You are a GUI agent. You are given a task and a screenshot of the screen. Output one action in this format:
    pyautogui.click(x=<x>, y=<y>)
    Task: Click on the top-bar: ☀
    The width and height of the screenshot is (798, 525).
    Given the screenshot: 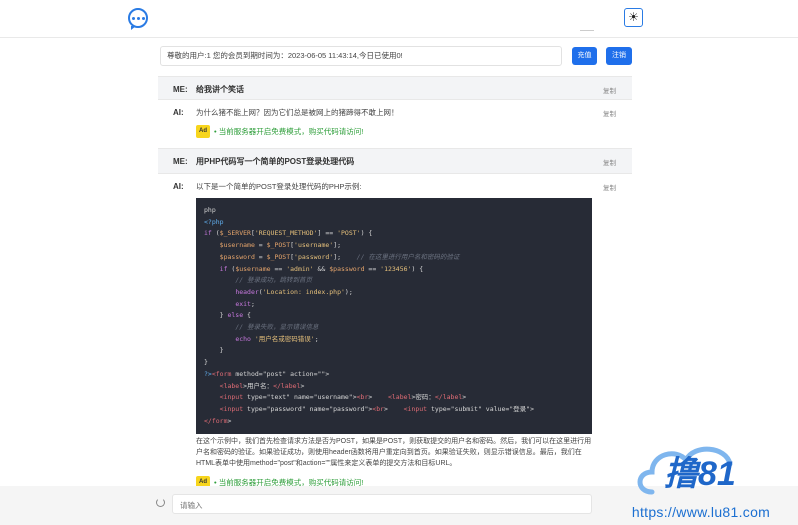 What is the action you would take?
    pyautogui.click(x=399, y=19)
    